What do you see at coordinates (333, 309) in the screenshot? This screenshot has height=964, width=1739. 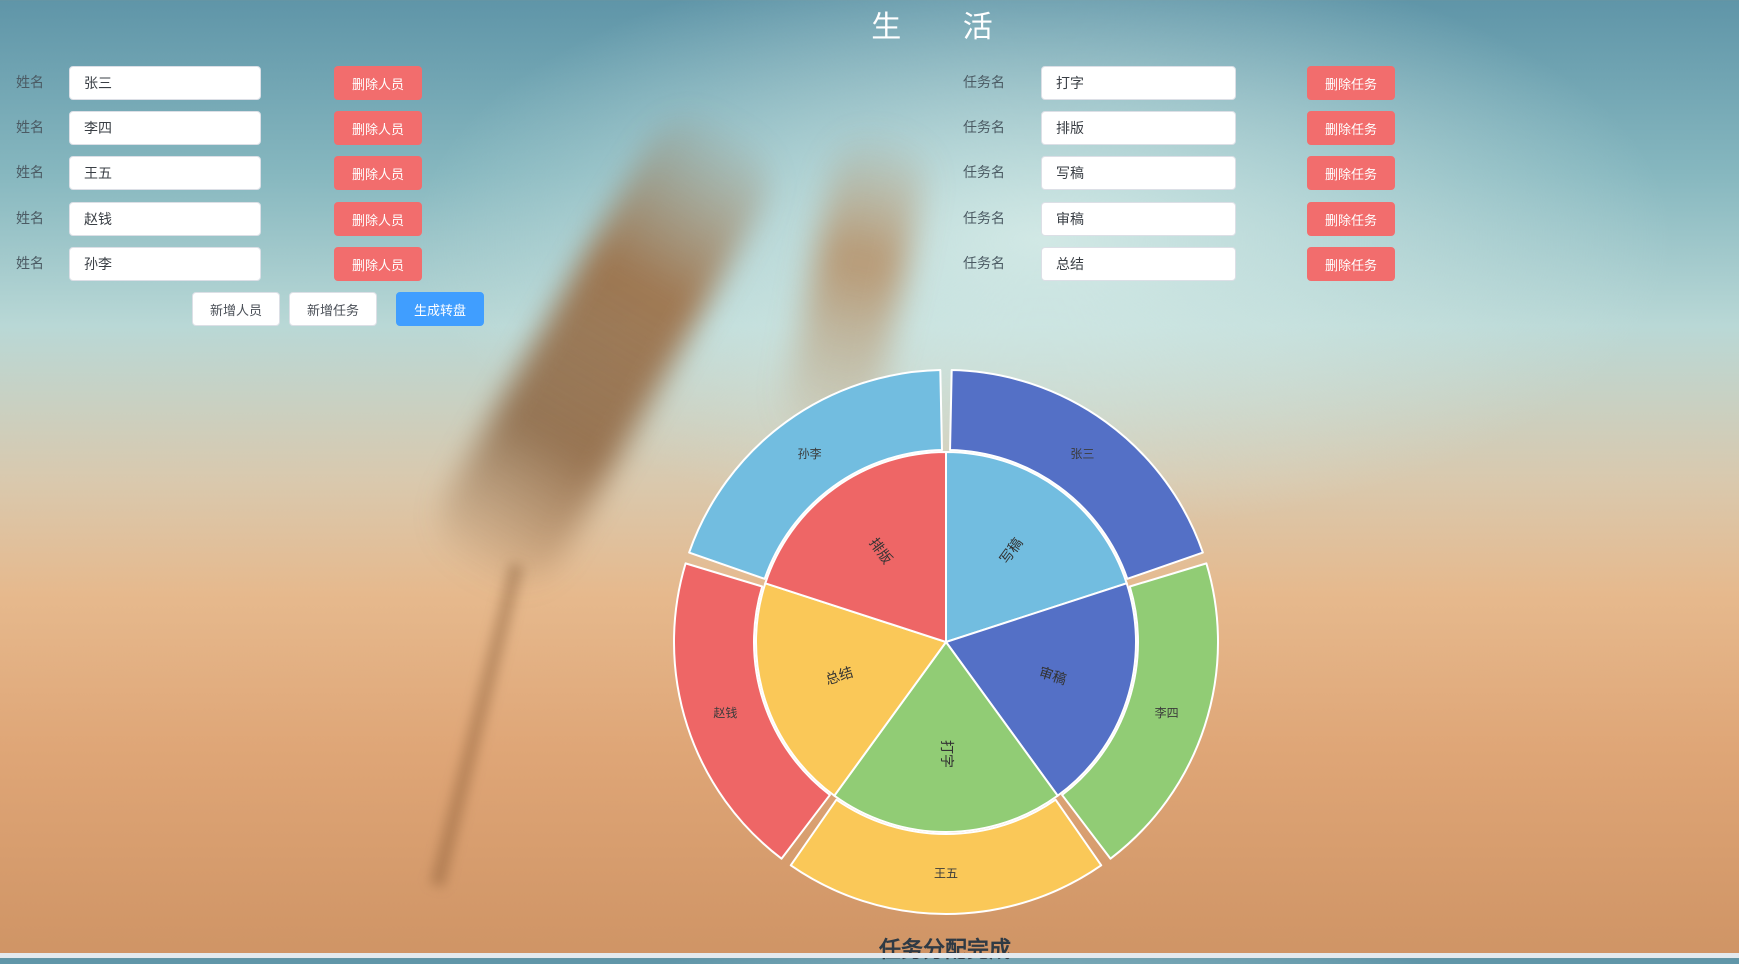 I see `add-task-button: 新增任务` at bounding box center [333, 309].